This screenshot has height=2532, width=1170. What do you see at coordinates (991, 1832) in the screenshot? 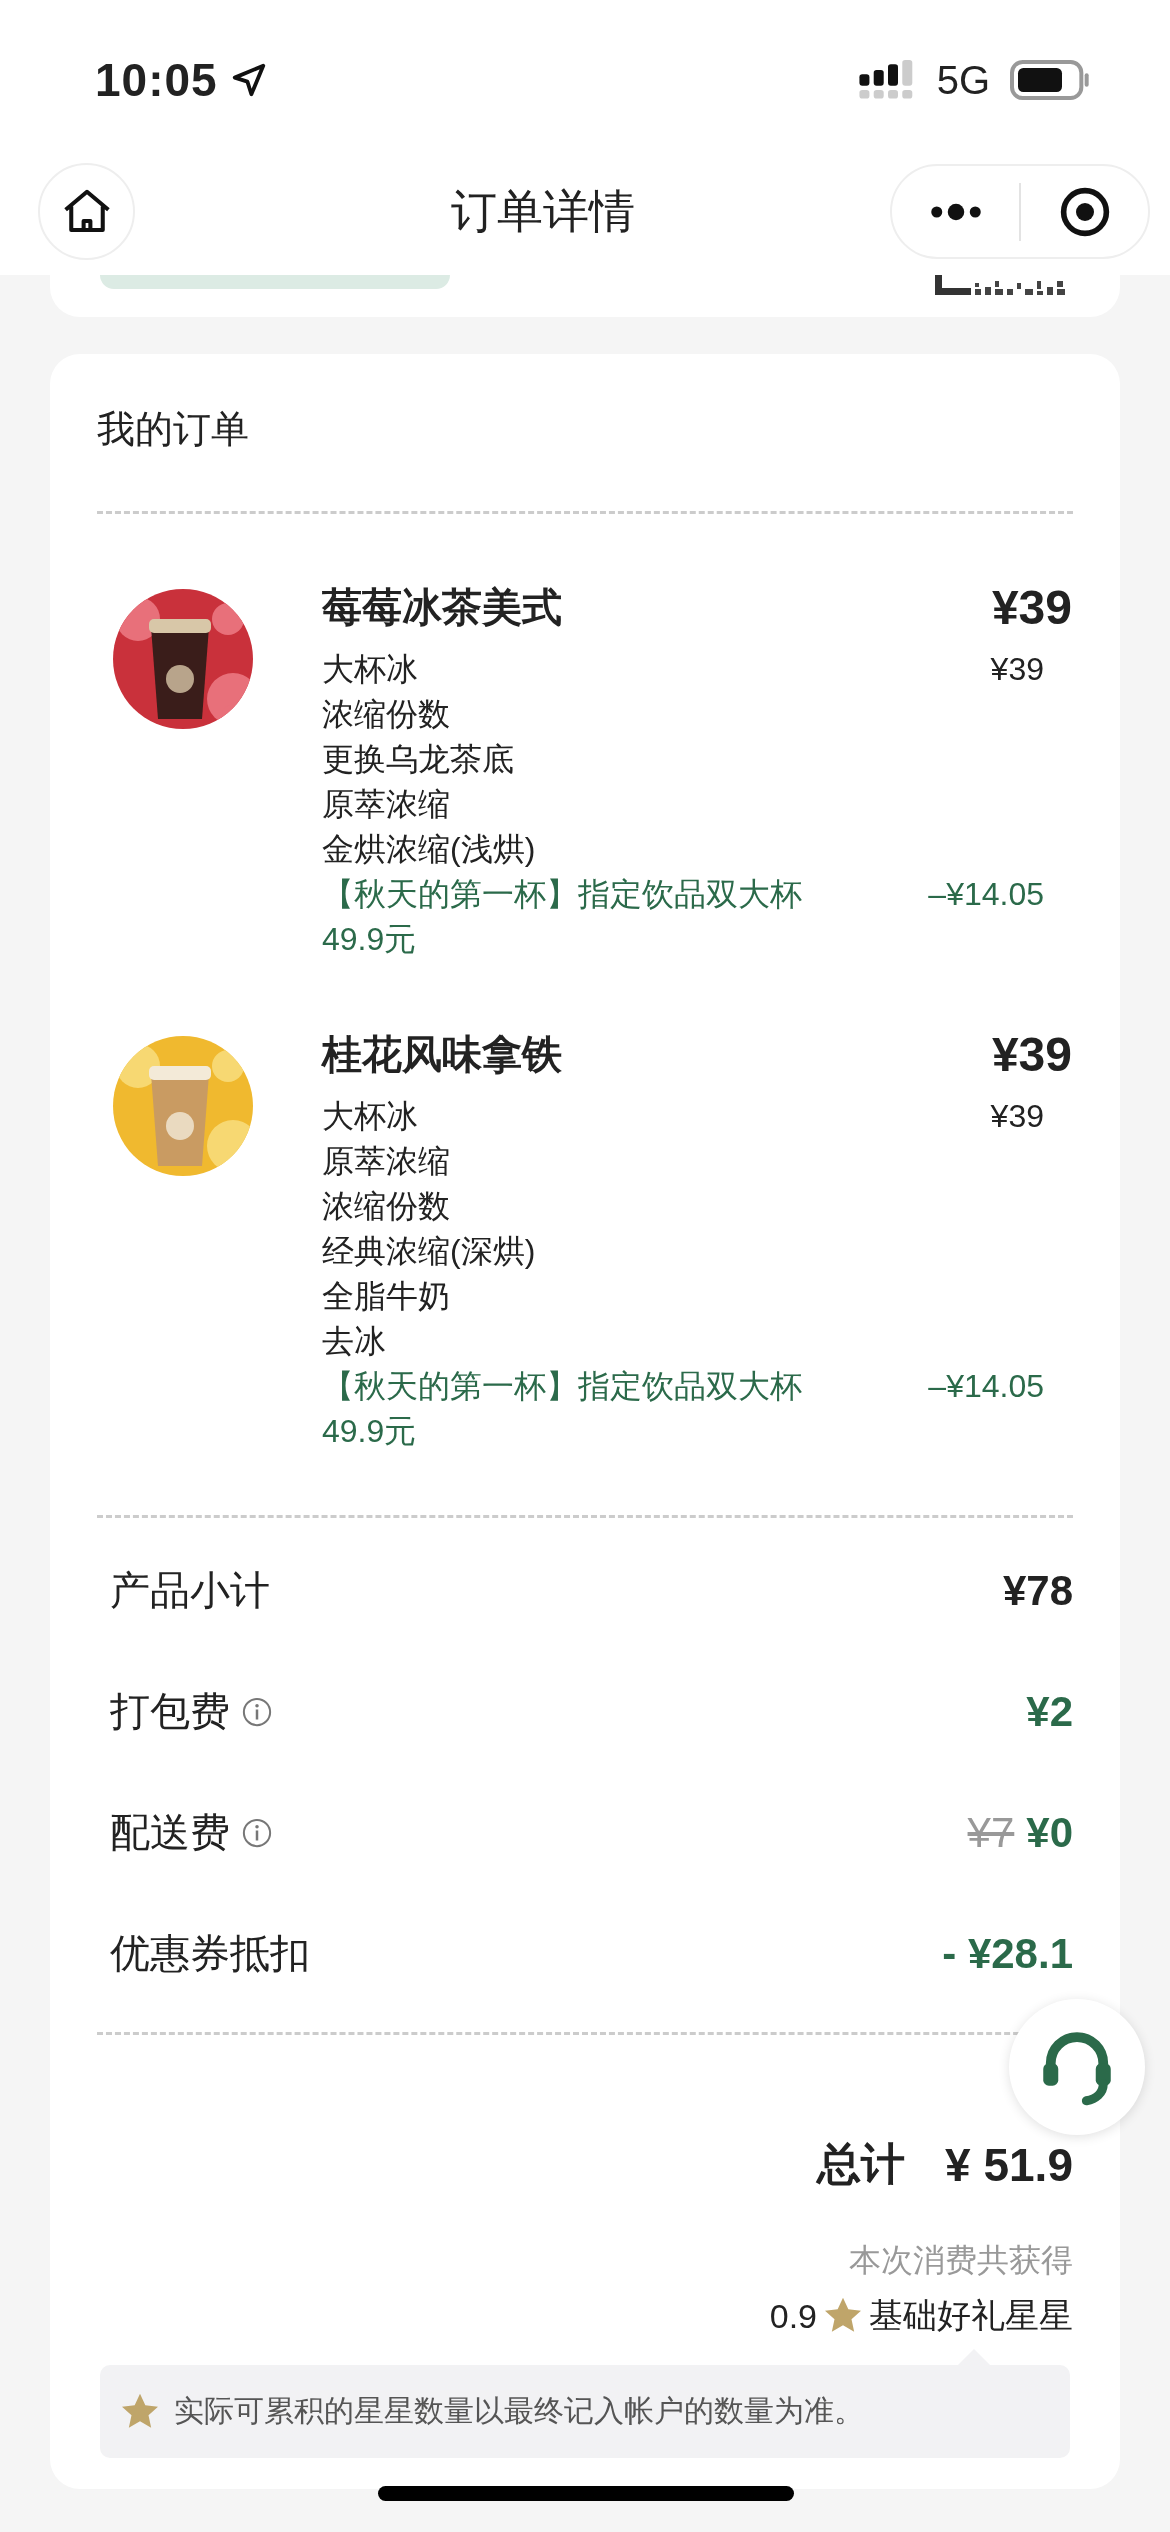
I see `original-price: ¥7` at bounding box center [991, 1832].